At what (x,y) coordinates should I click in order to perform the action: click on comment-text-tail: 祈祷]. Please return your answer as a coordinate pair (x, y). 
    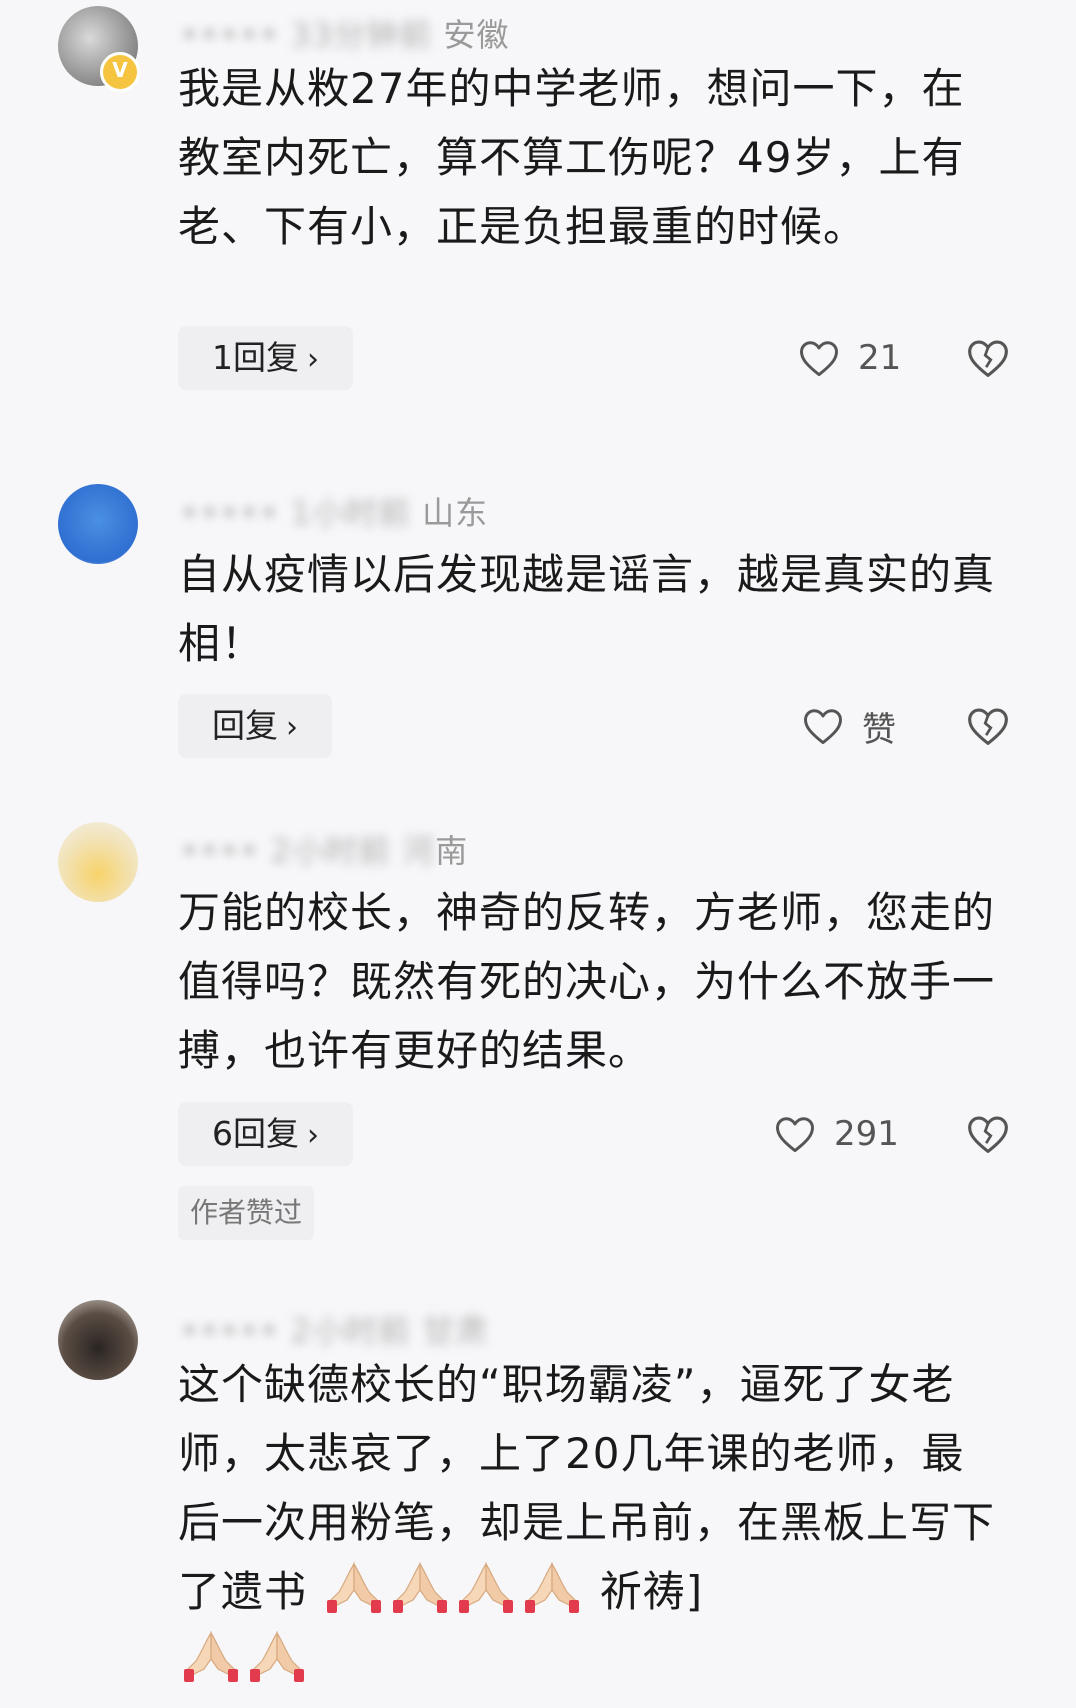
    Looking at the image, I should click on (651, 1591).